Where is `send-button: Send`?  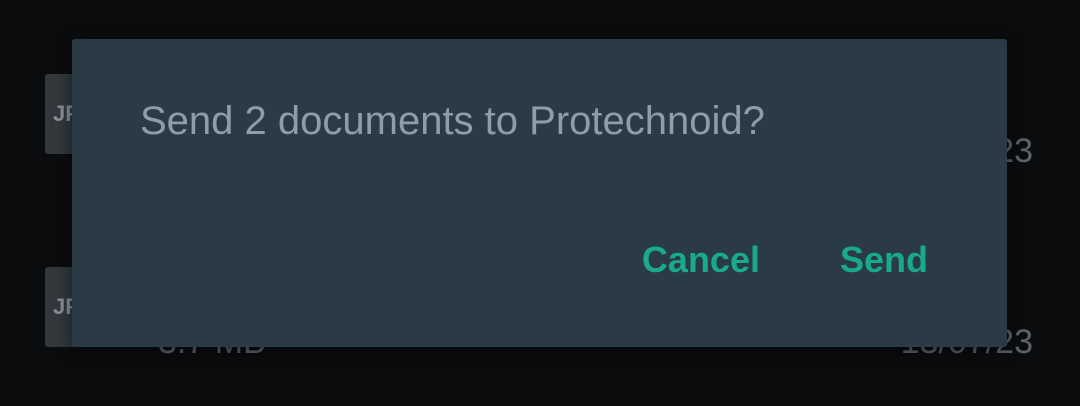 send-button: Send is located at coordinates (884, 260).